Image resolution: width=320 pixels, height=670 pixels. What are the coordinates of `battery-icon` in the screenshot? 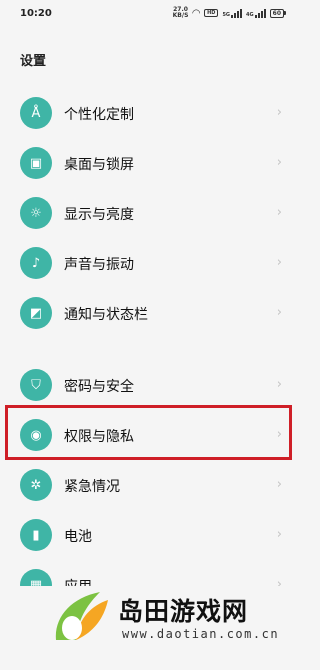 It's located at (285, 13).